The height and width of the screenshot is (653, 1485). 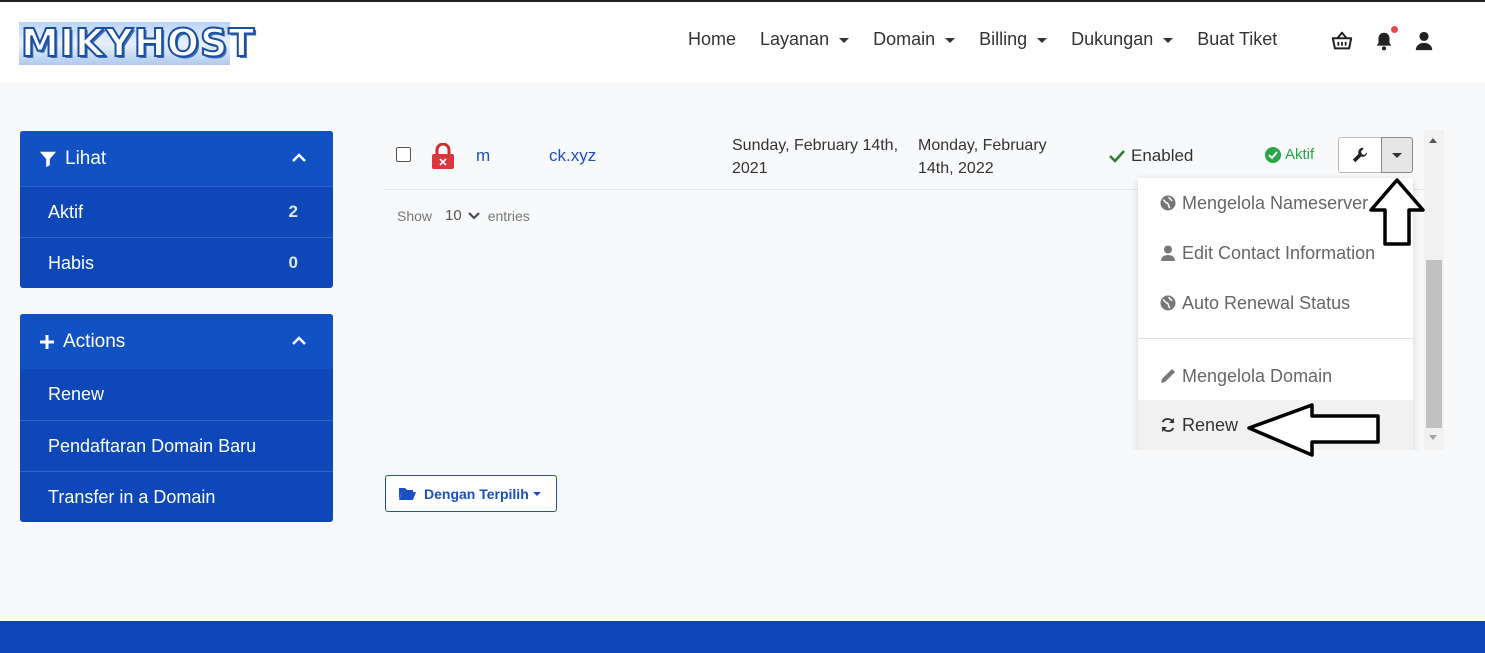 I want to click on registration-date: Sunday, February 14th, 2021, so click(x=815, y=157).